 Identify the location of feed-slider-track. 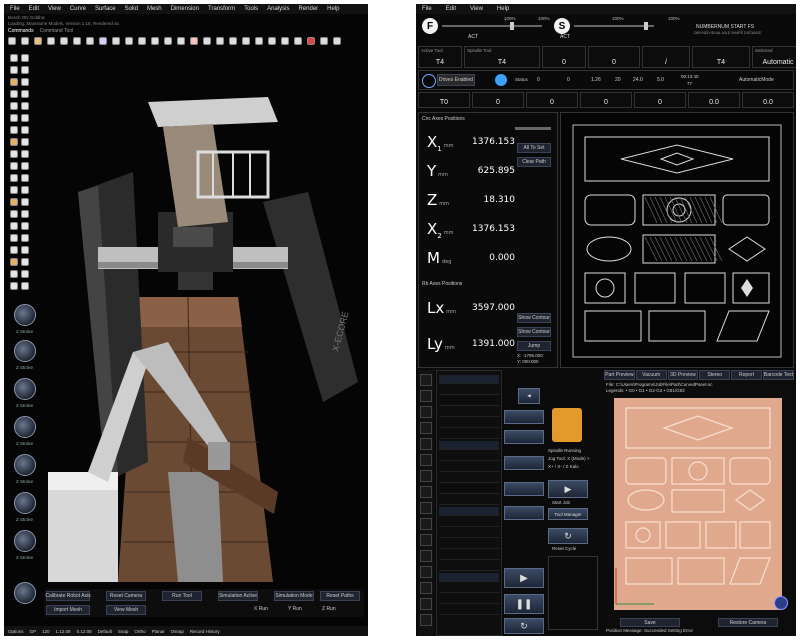
(492, 26).